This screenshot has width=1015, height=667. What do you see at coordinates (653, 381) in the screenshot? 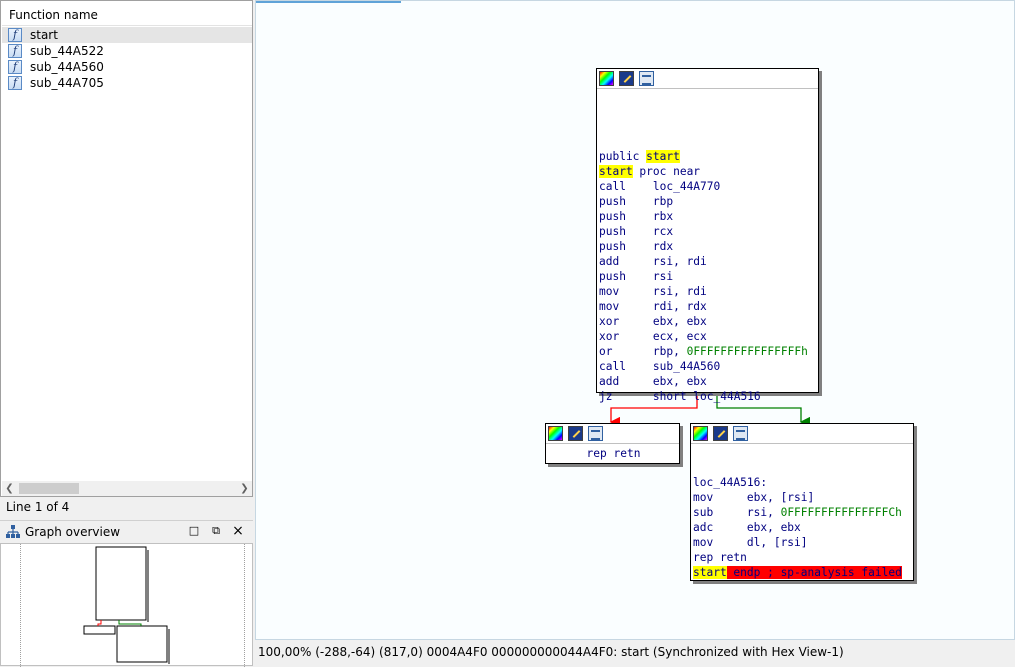
I see `instruction-line: add ebx, ebx` at bounding box center [653, 381].